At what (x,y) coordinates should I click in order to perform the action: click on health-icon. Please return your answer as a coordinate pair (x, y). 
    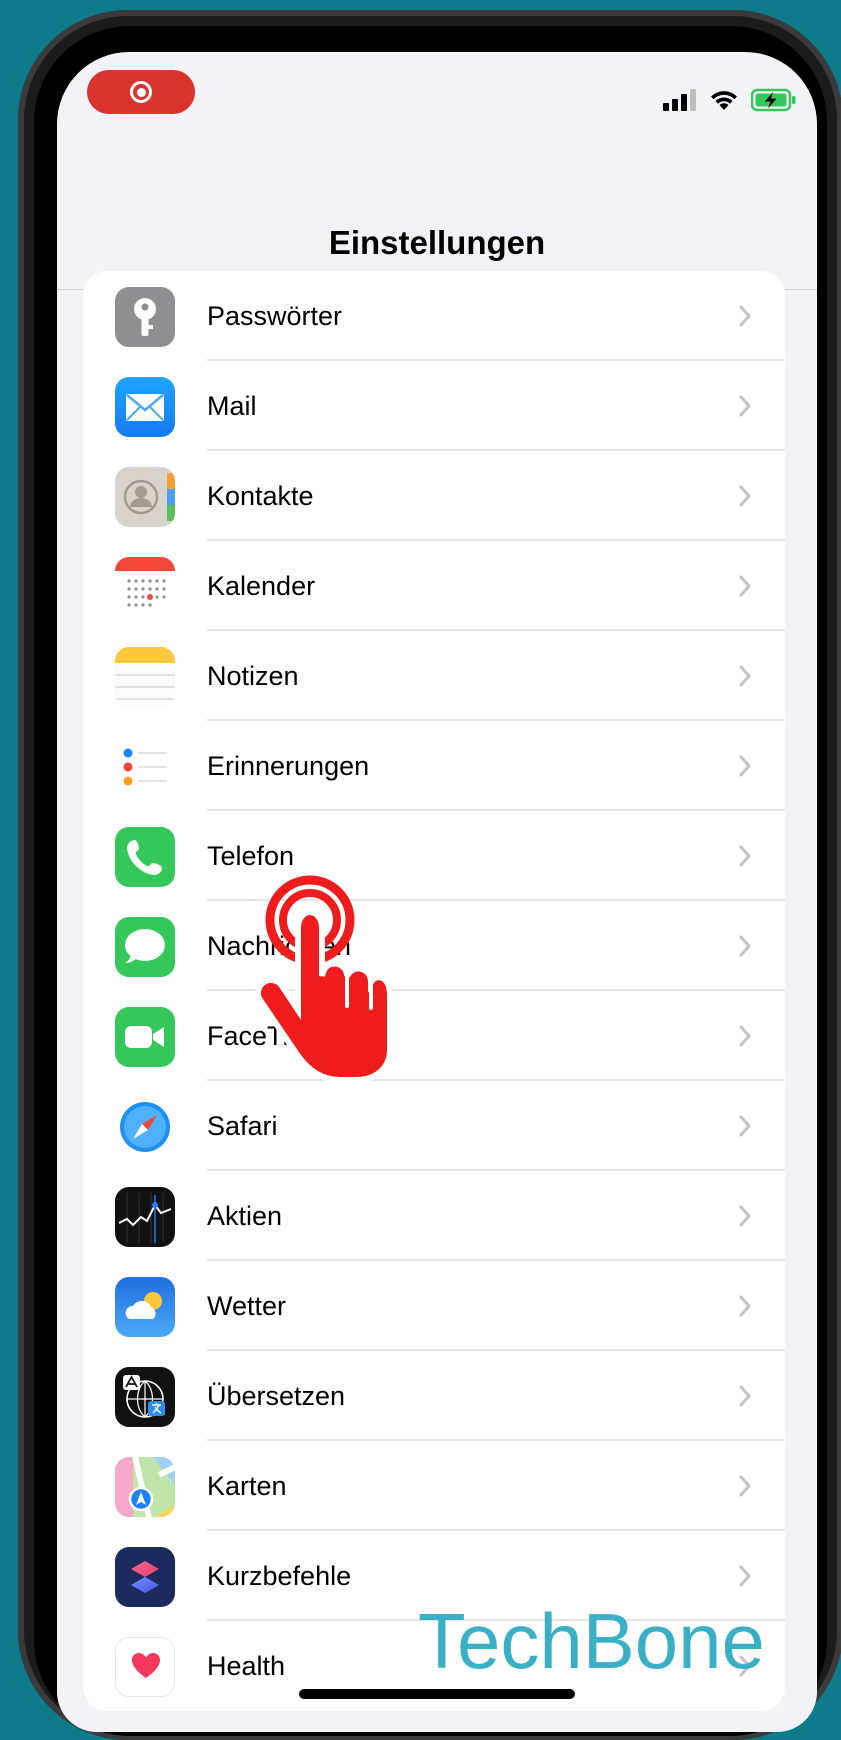
    Looking at the image, I should click on (145, 1667).